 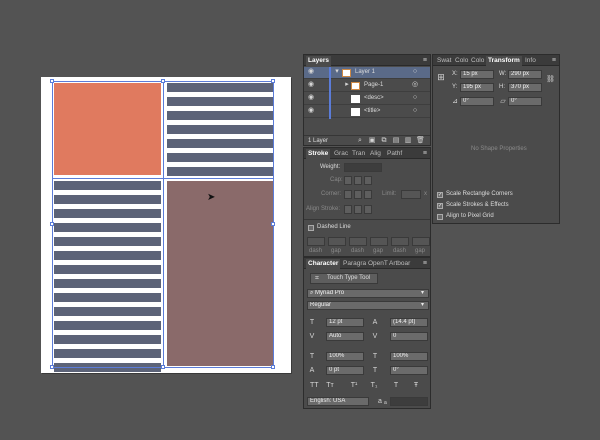 What do you see at coordinates (477, 74) in the screenshot?
I see `x-field: 15 px` at bounding box center [477, 74].